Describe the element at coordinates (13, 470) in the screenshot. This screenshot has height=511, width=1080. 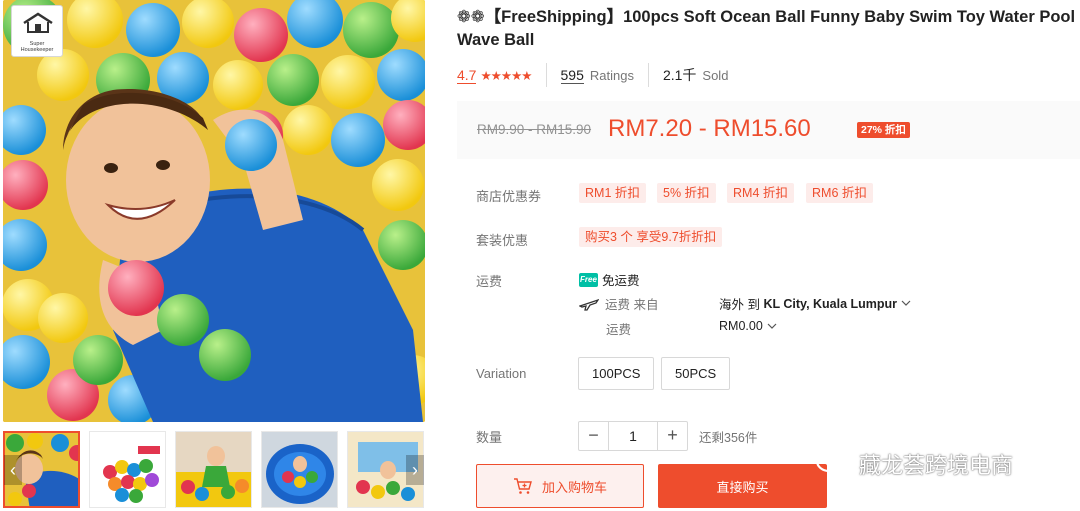
I see `thumbnail-prev-arrow: ‹` at that location.